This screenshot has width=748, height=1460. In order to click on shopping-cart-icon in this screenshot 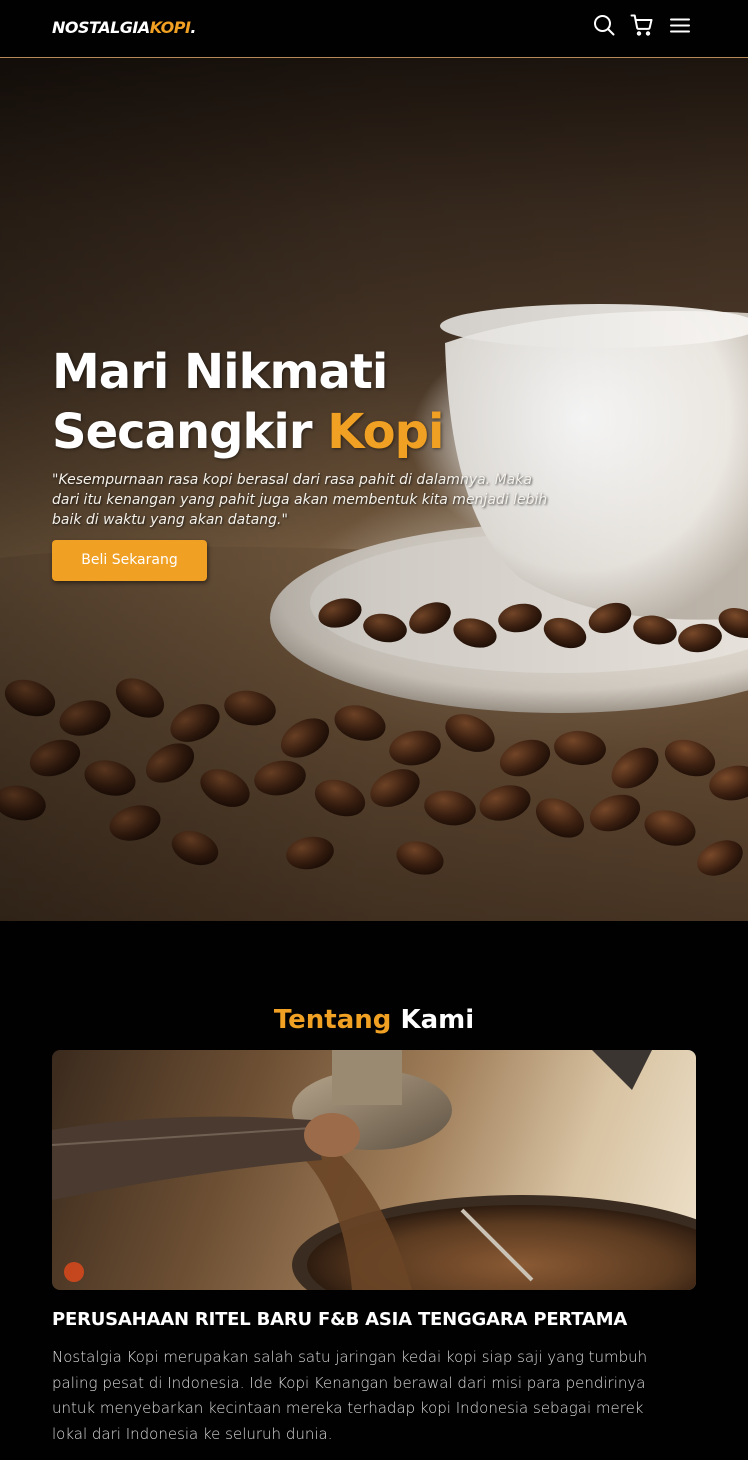, I will do `click(642, 25)`.